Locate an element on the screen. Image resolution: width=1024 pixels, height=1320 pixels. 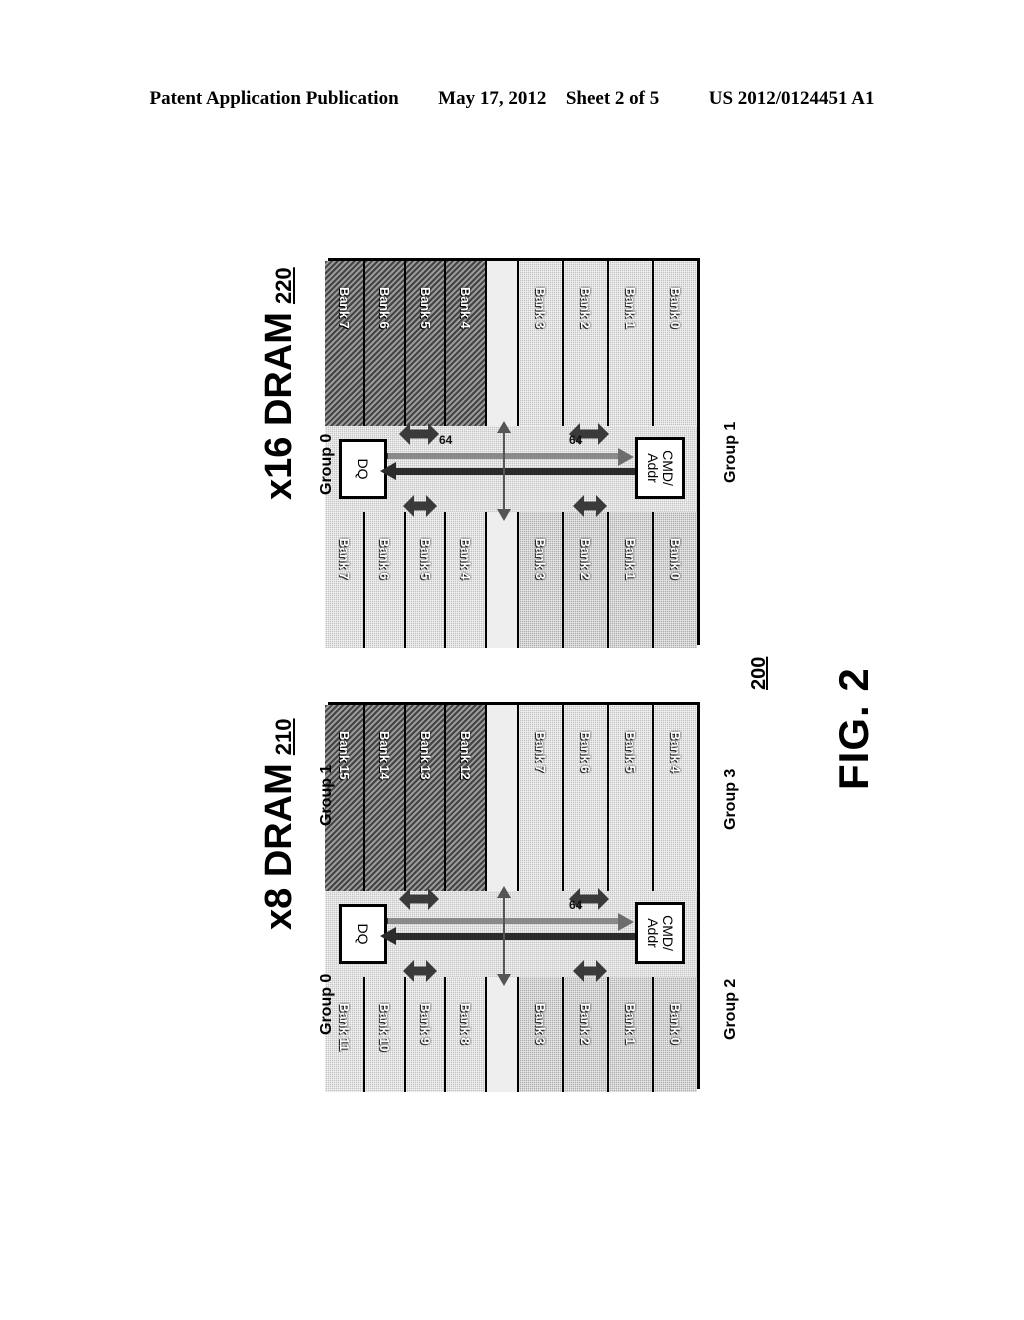
x16-title-group: x16 DRAM 220 is located at coordinates (279, 383).